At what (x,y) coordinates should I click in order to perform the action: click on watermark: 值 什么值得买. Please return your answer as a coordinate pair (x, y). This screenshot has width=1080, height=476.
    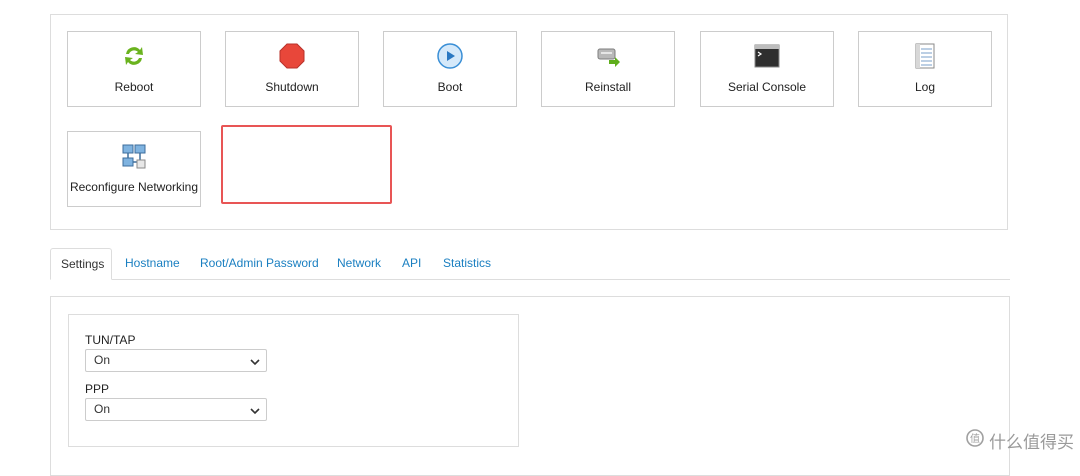
    Looking at the image, I should click on (1019, 440).